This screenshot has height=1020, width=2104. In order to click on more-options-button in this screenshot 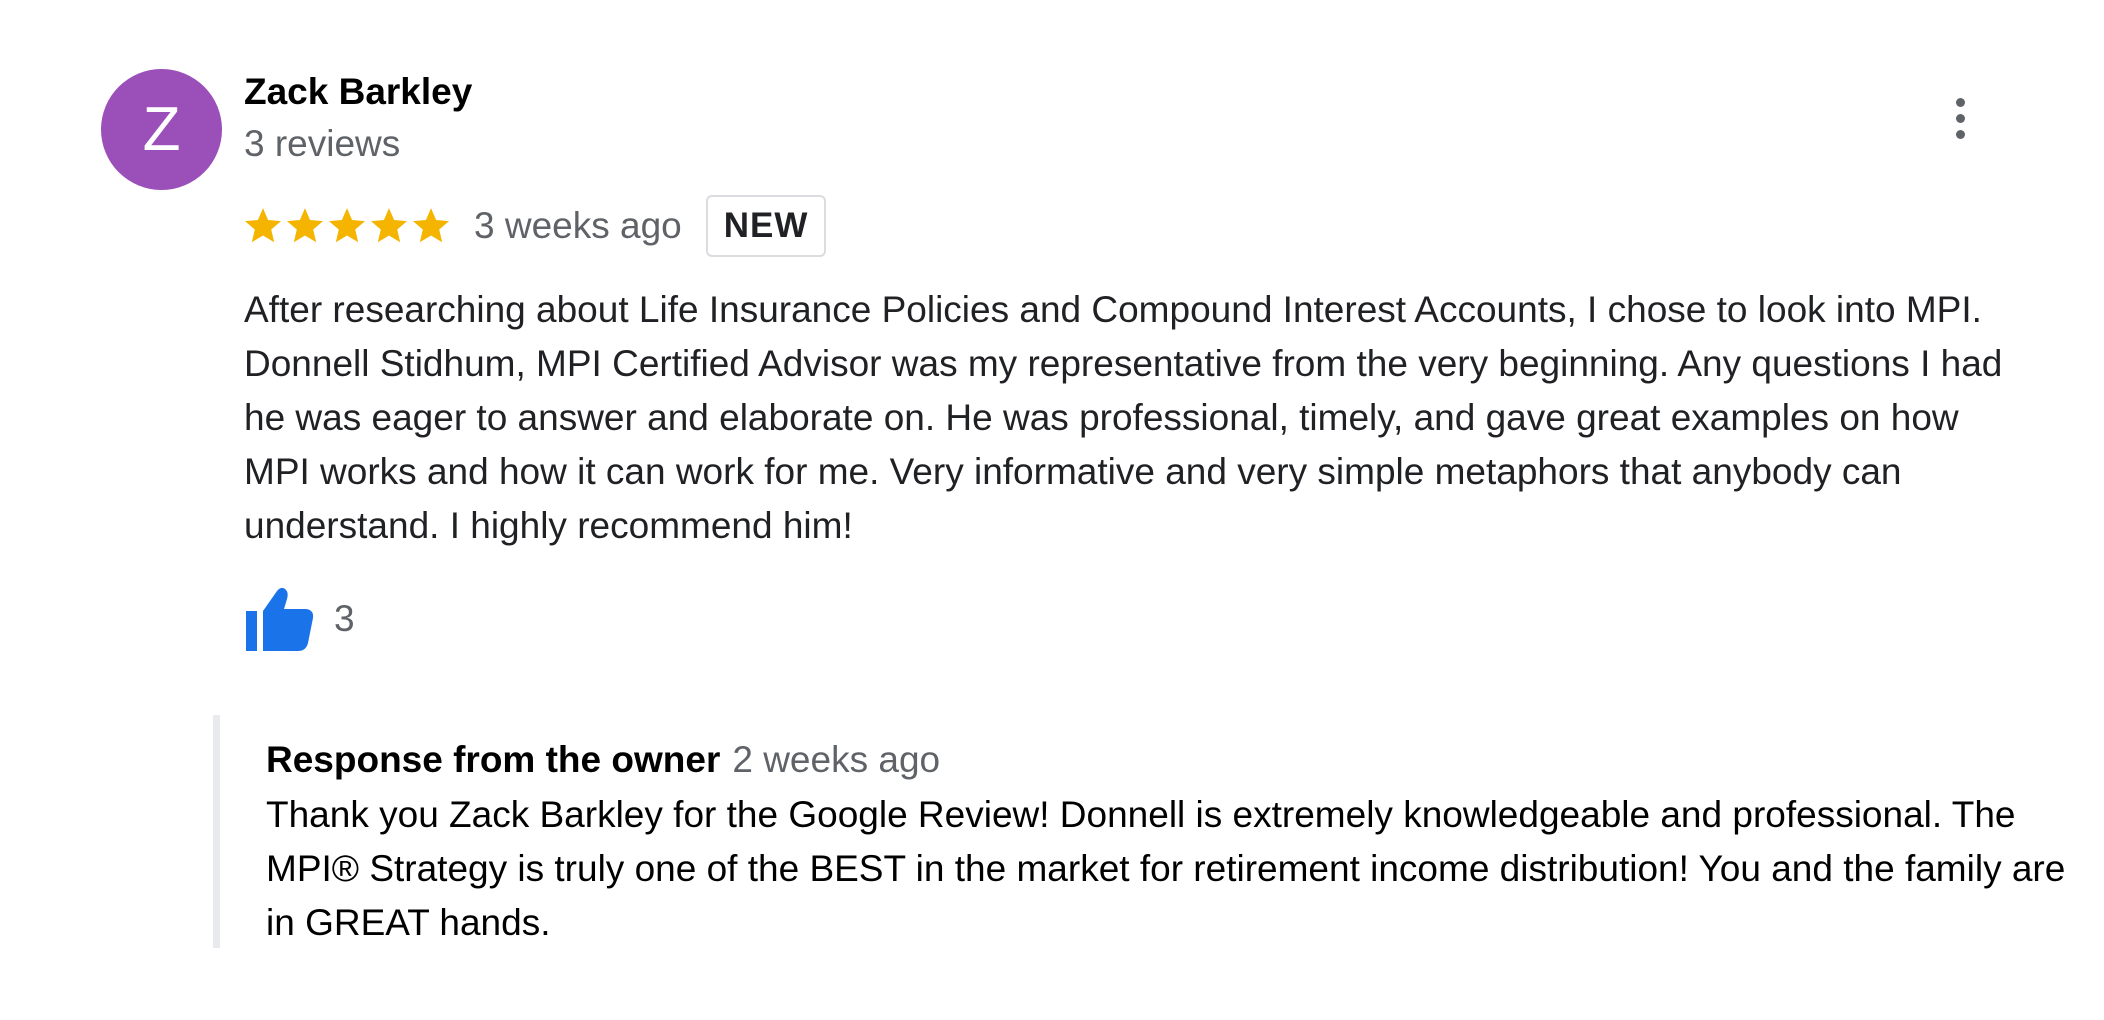, I will do `click(1960, 118)`.